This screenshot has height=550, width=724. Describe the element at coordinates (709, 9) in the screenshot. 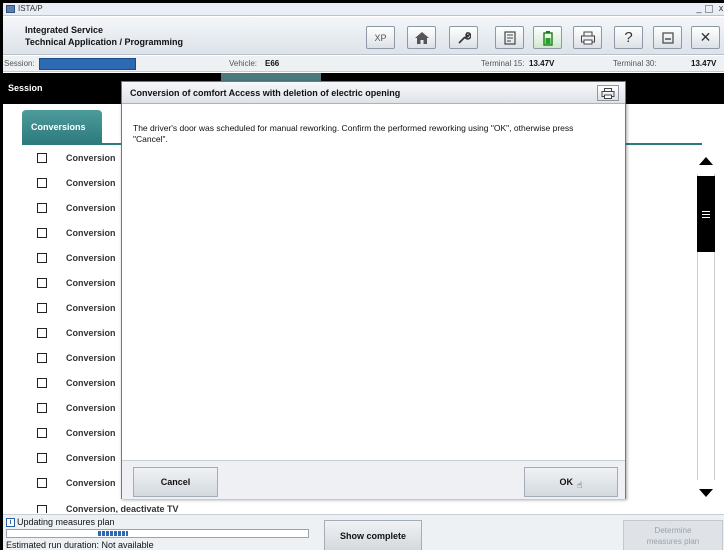

I see `window-maximize-button` at that location.